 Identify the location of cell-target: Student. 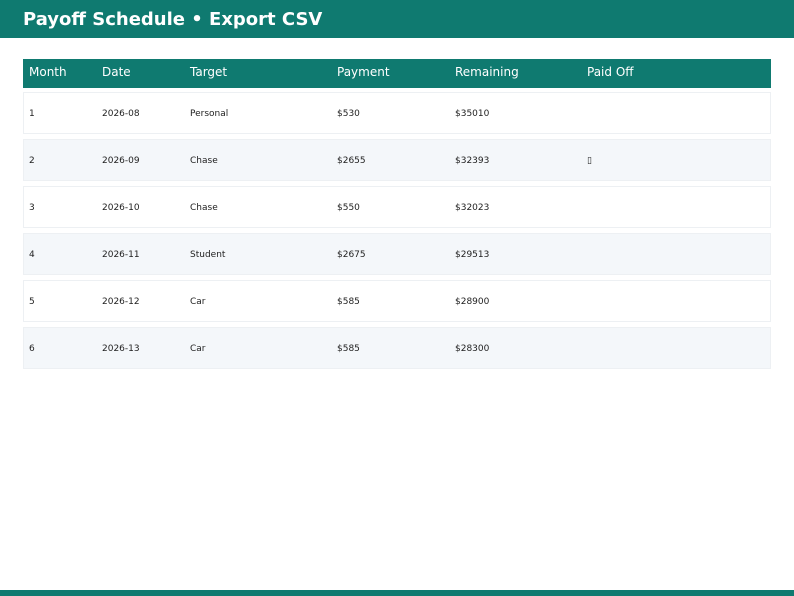
(208, 255).